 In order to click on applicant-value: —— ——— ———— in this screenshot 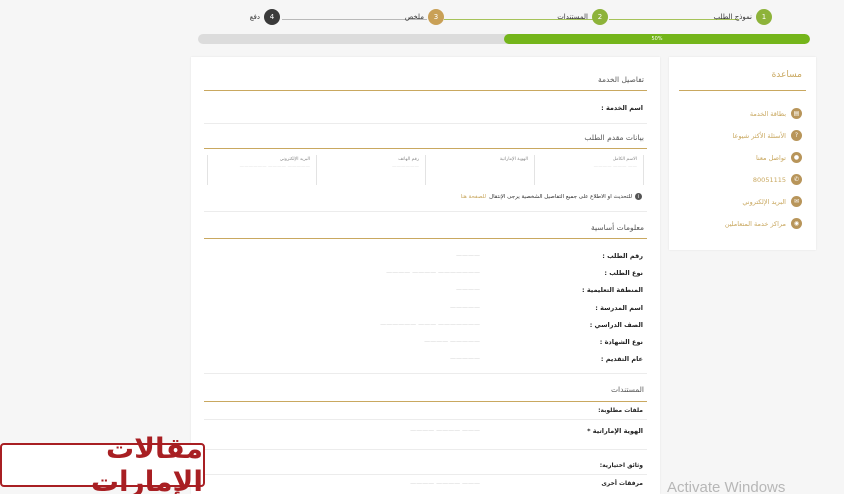, I will do `click(615, 167)`.